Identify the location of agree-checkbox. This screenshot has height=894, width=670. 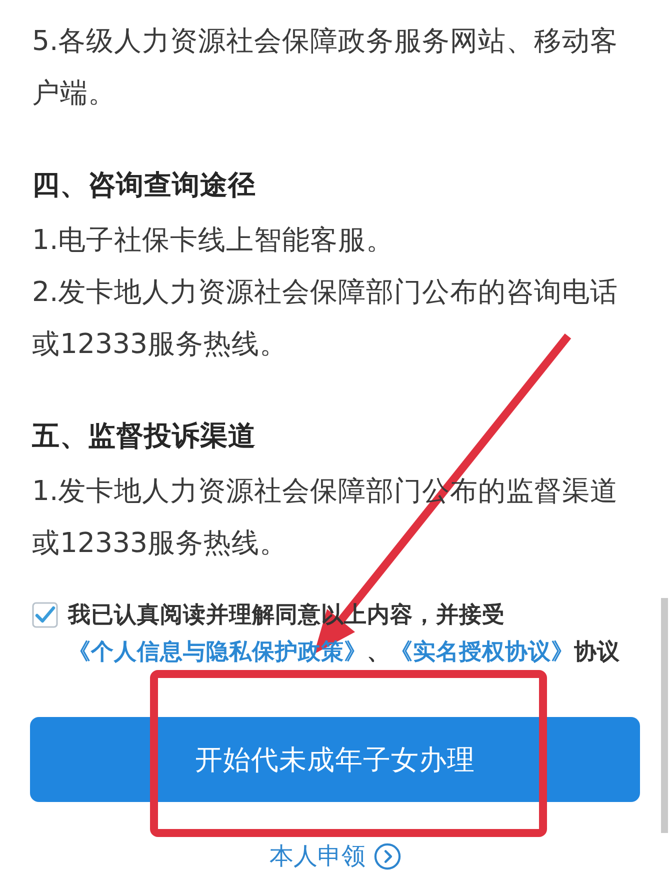
(45, 615).